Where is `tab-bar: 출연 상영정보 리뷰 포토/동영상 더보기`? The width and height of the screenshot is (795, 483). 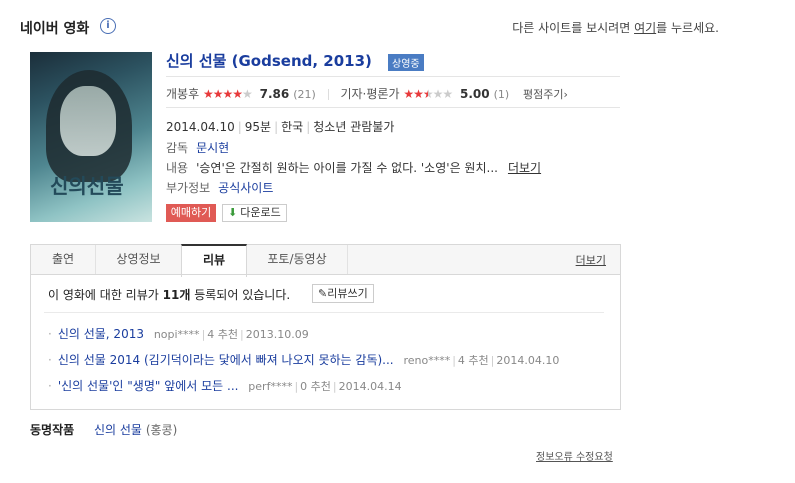
tab-bar: 출연 상영정보 리뷰 포토/동영상 더보기 is located at coordinates (325, 260).